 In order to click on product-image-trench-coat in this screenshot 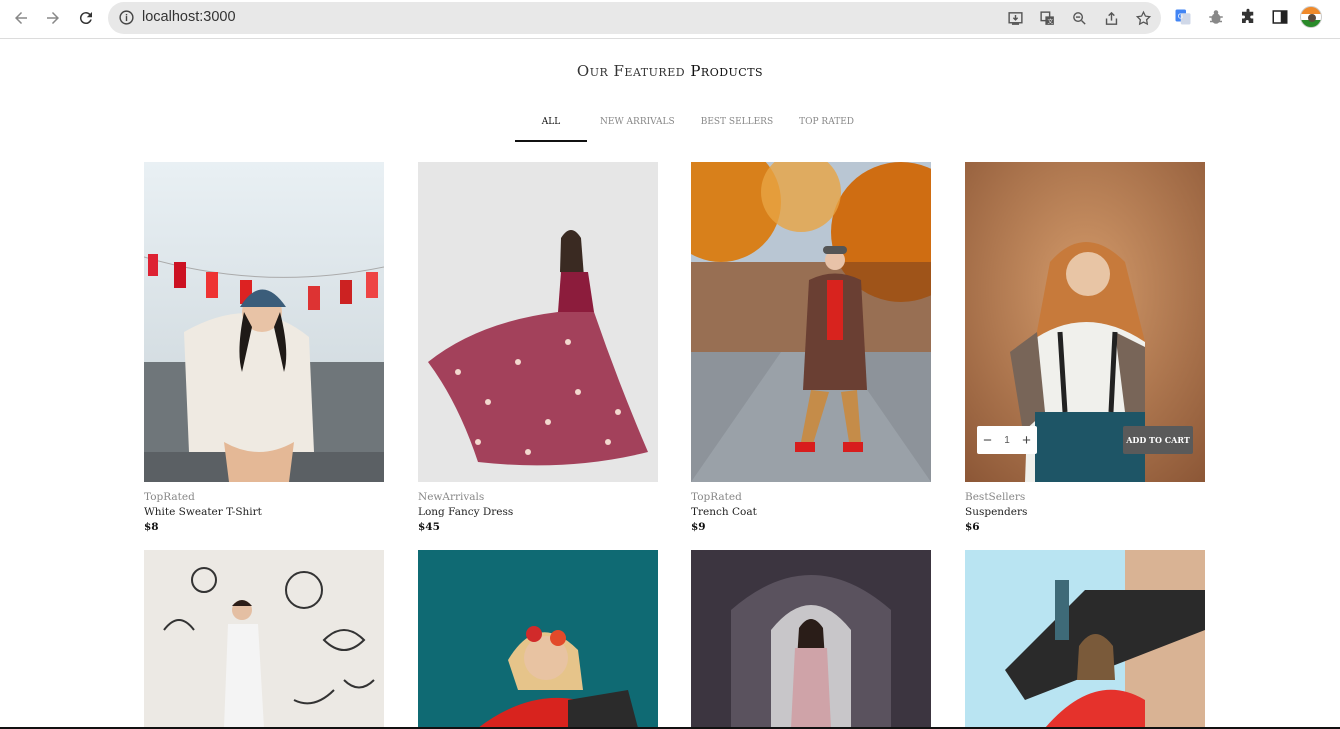, I will do `click(811, 322)`.